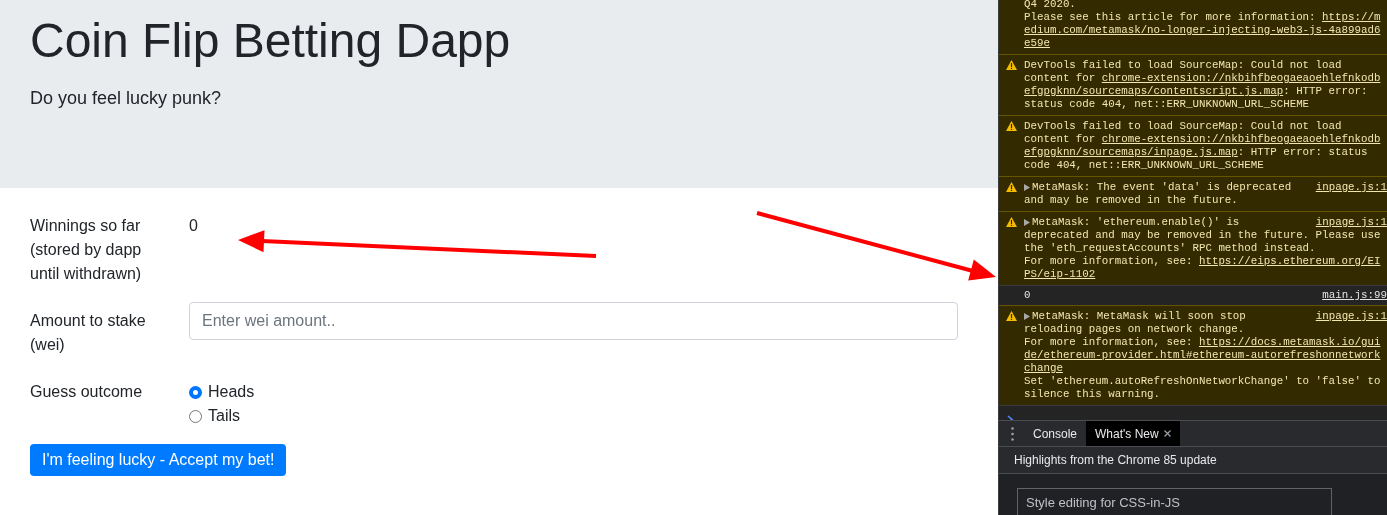 Image resolution: width=1387 pixels, height=515 pixels. Describe the element at coordinates (1050, 5) in the screenshot. I see `console-text: Q4 2020.` at that location.